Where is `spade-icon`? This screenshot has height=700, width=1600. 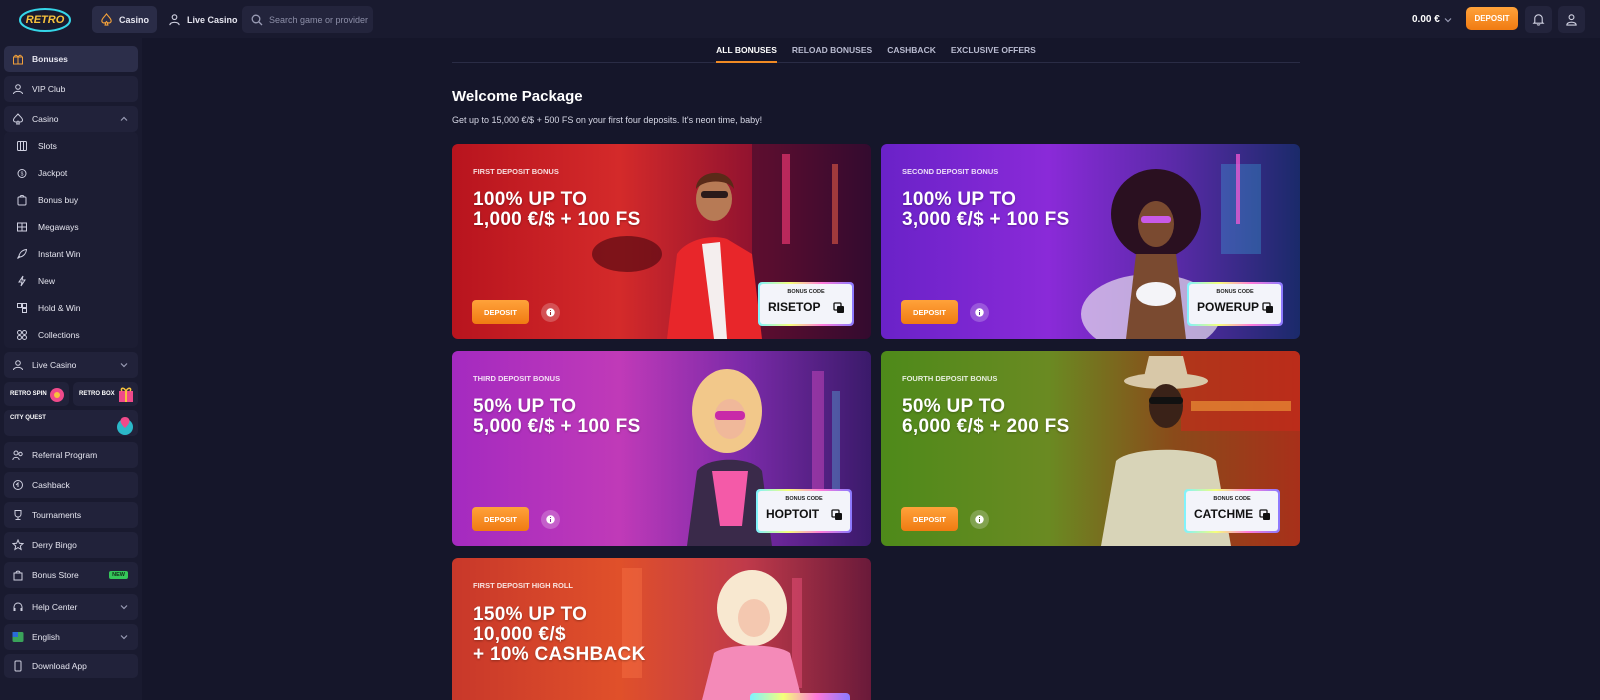 spade-icon is located at coordinates (106, 19).